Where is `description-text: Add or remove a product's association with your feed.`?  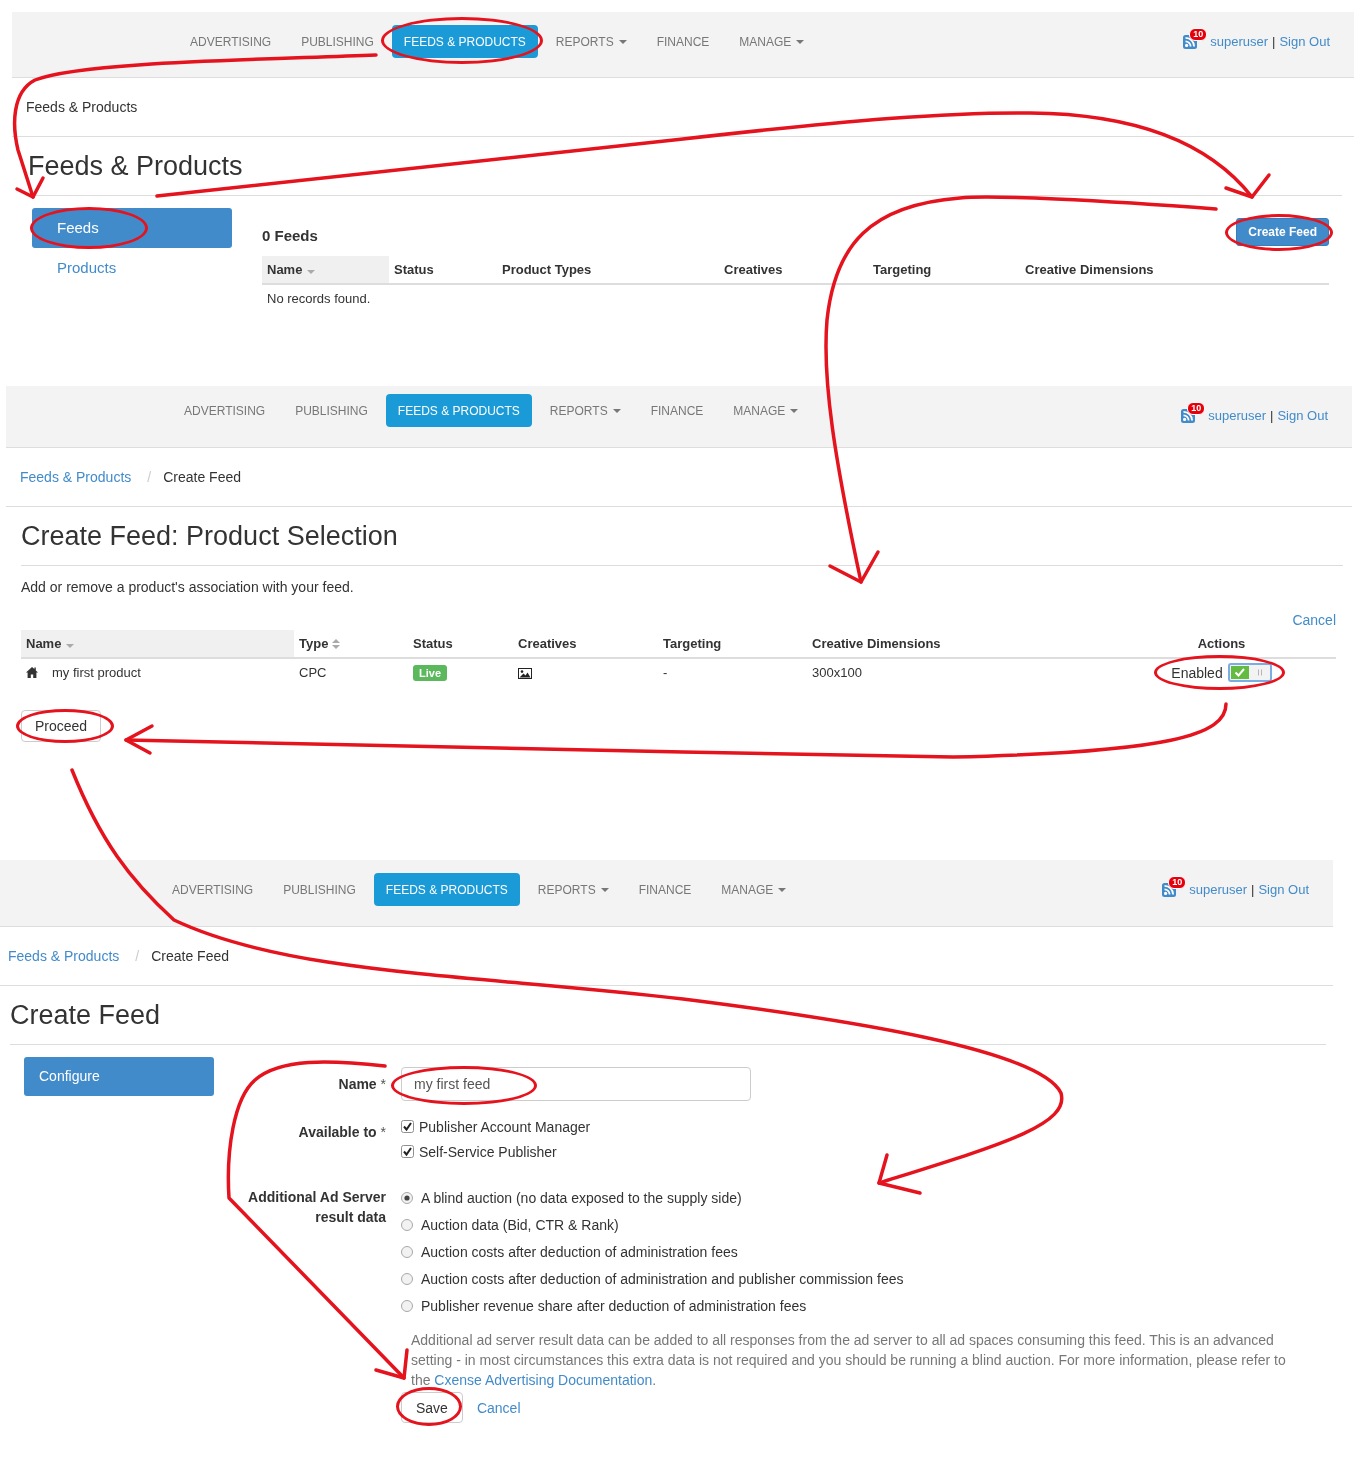
description-text: Add or remove a product's association with your feed. is located at coordinates (188, 587).